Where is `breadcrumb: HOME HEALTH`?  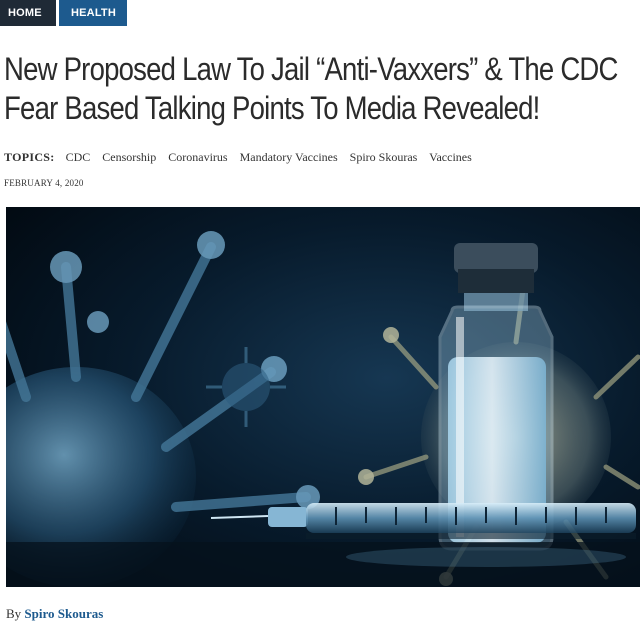 breadcrumb: HOME HEALTH is located at coordinates (63, 13).